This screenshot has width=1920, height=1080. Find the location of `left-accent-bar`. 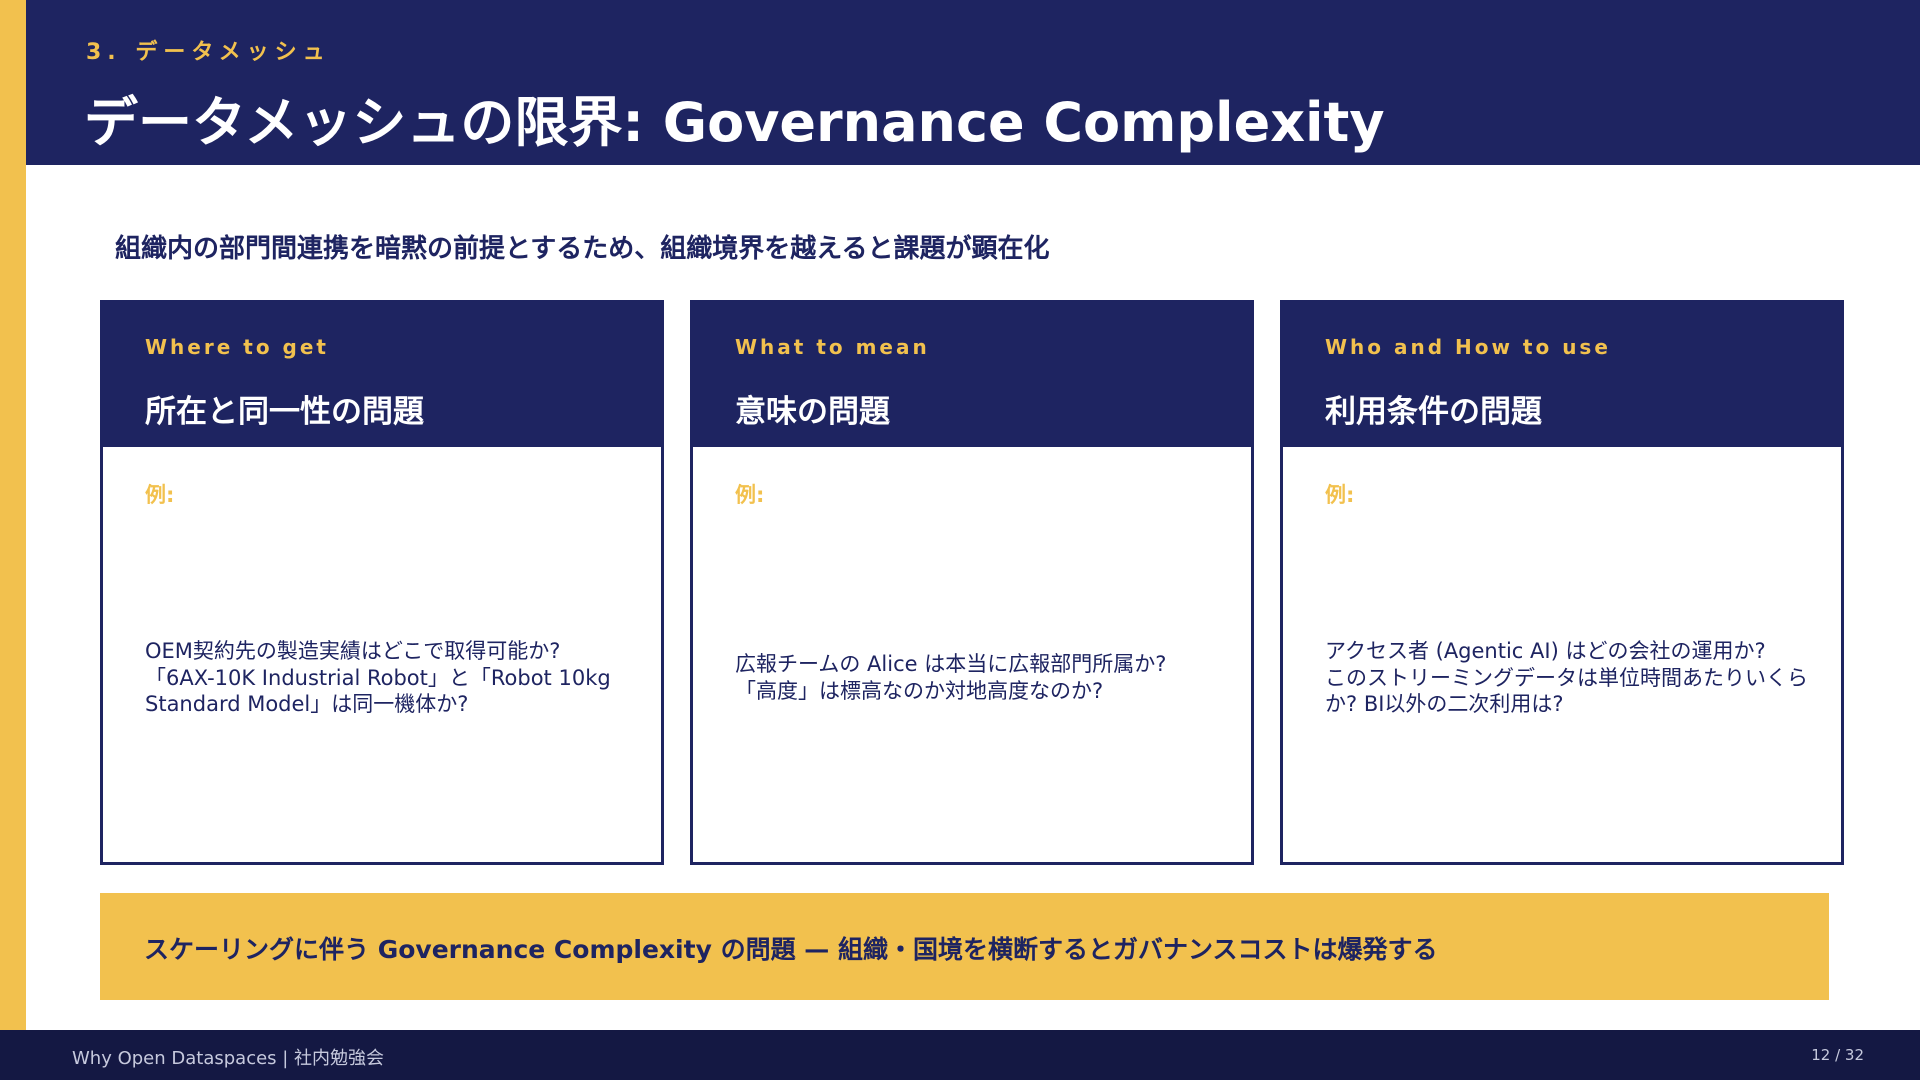

left-accent-bar is located at coordinates (13, 515).